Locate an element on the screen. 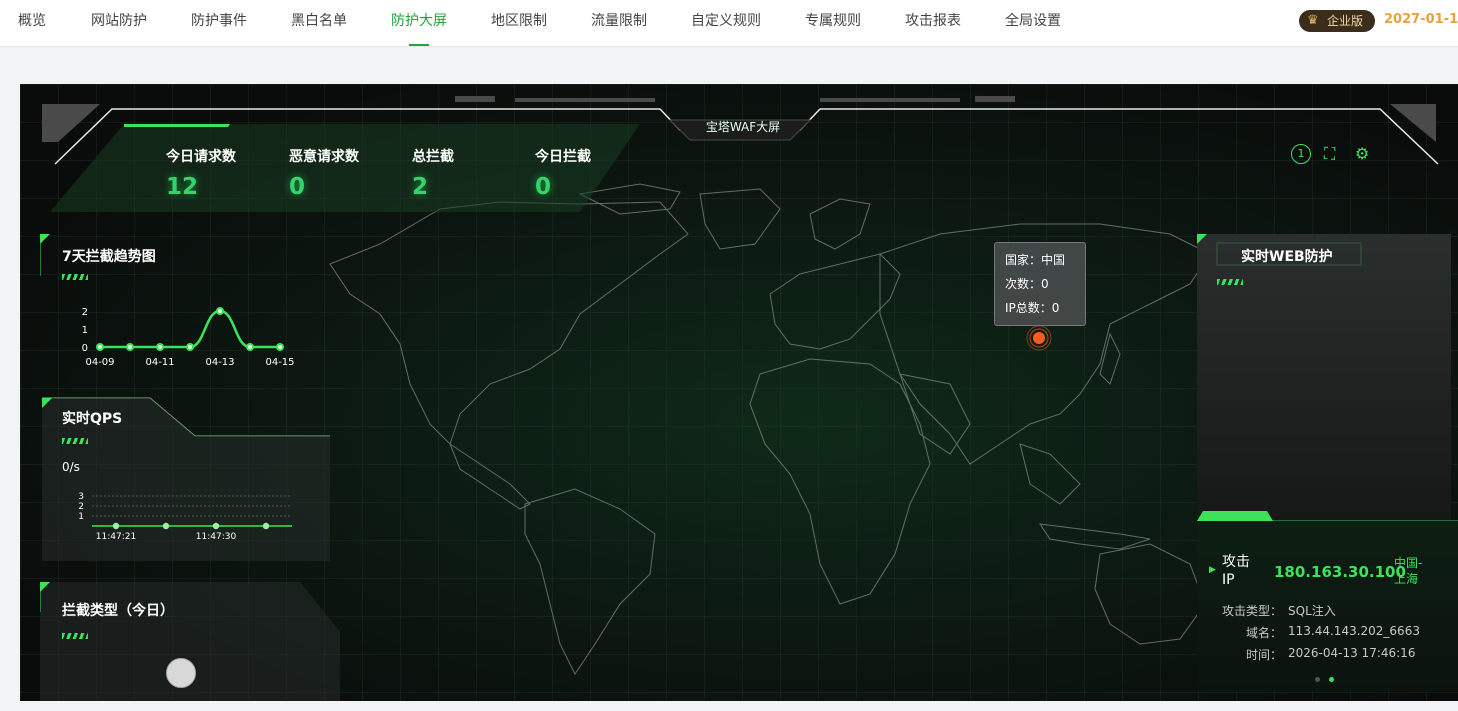  trend-y-tick: 0 is located at coordinates (85, 348).